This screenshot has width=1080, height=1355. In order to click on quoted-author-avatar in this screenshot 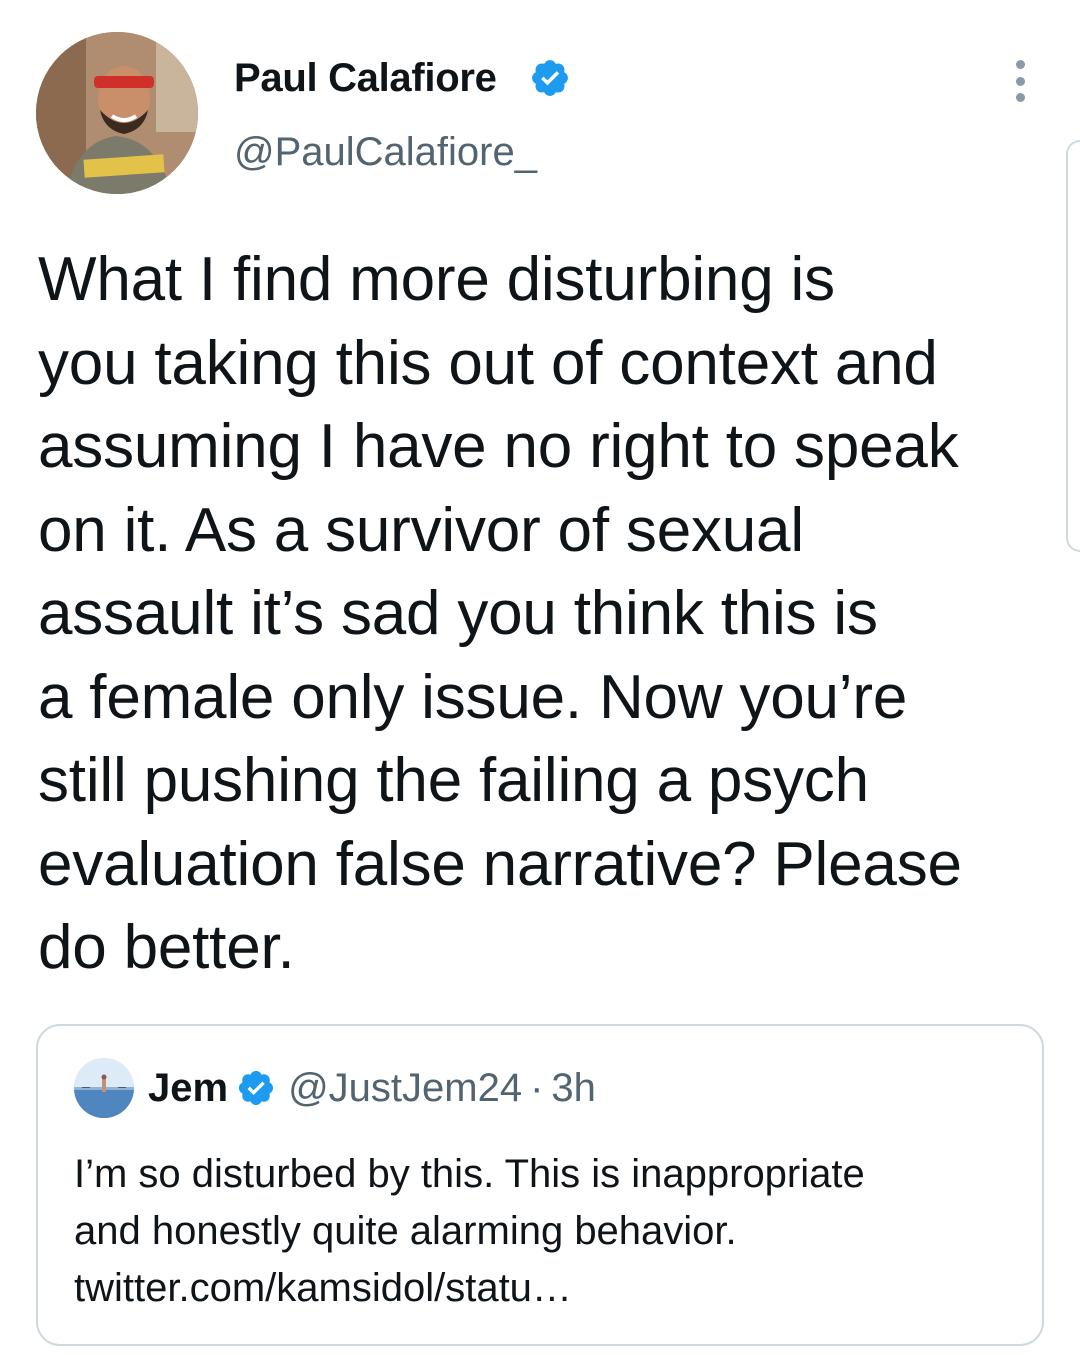, I will do `click(104, 1088)`.